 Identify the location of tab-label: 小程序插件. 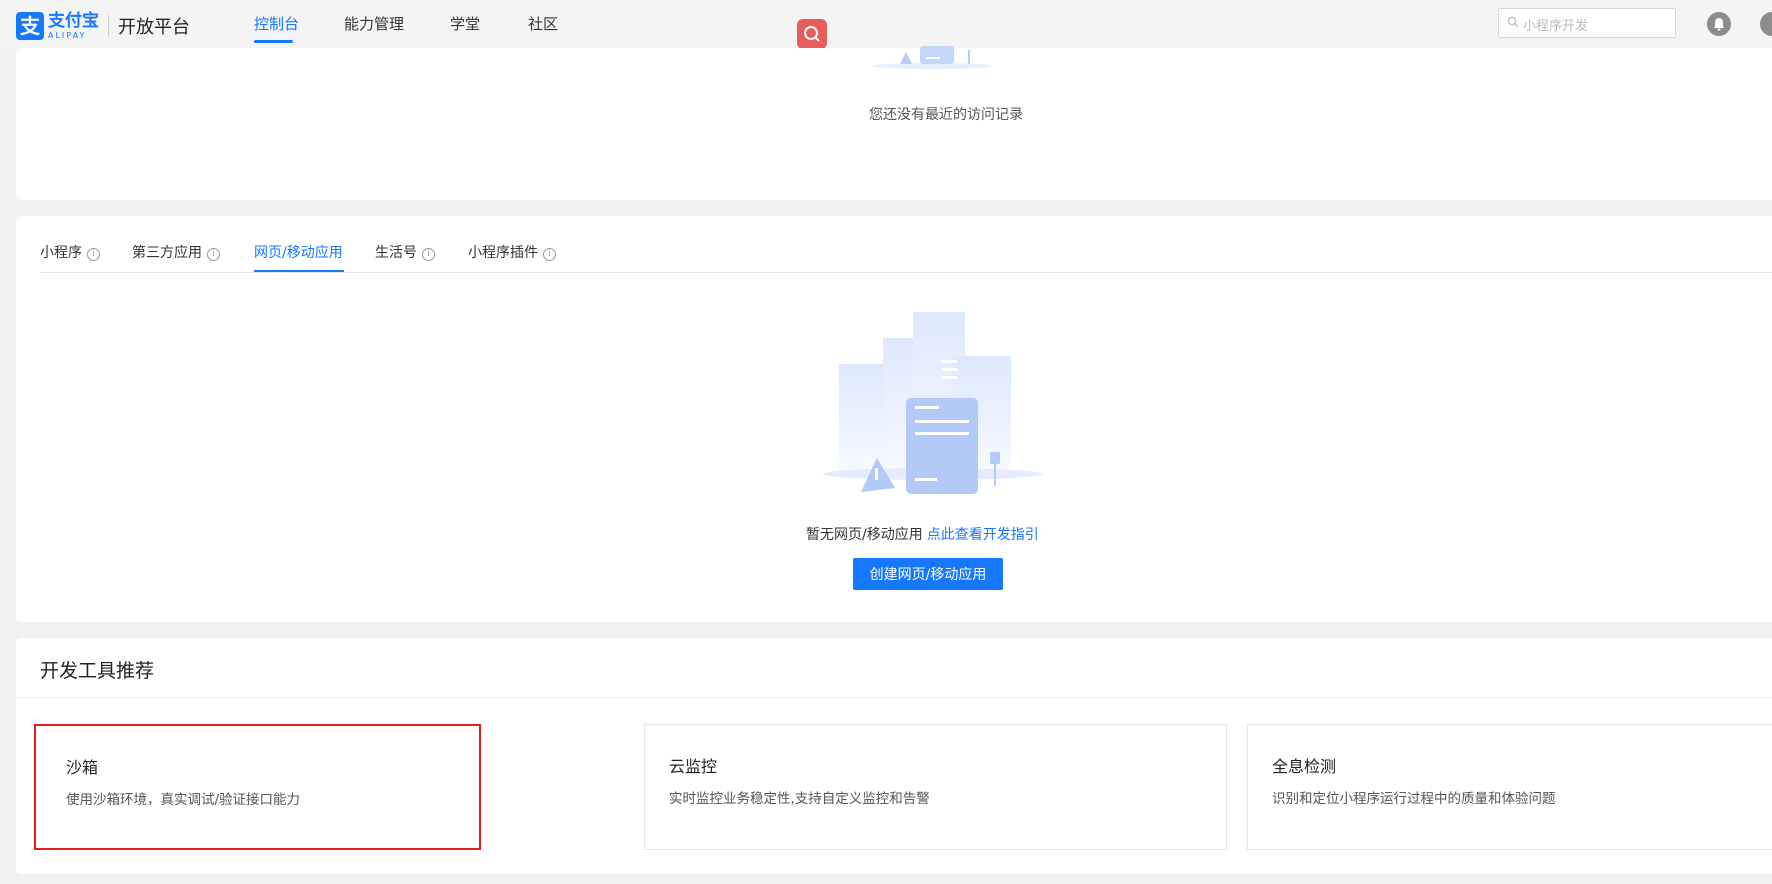
(503, 253).